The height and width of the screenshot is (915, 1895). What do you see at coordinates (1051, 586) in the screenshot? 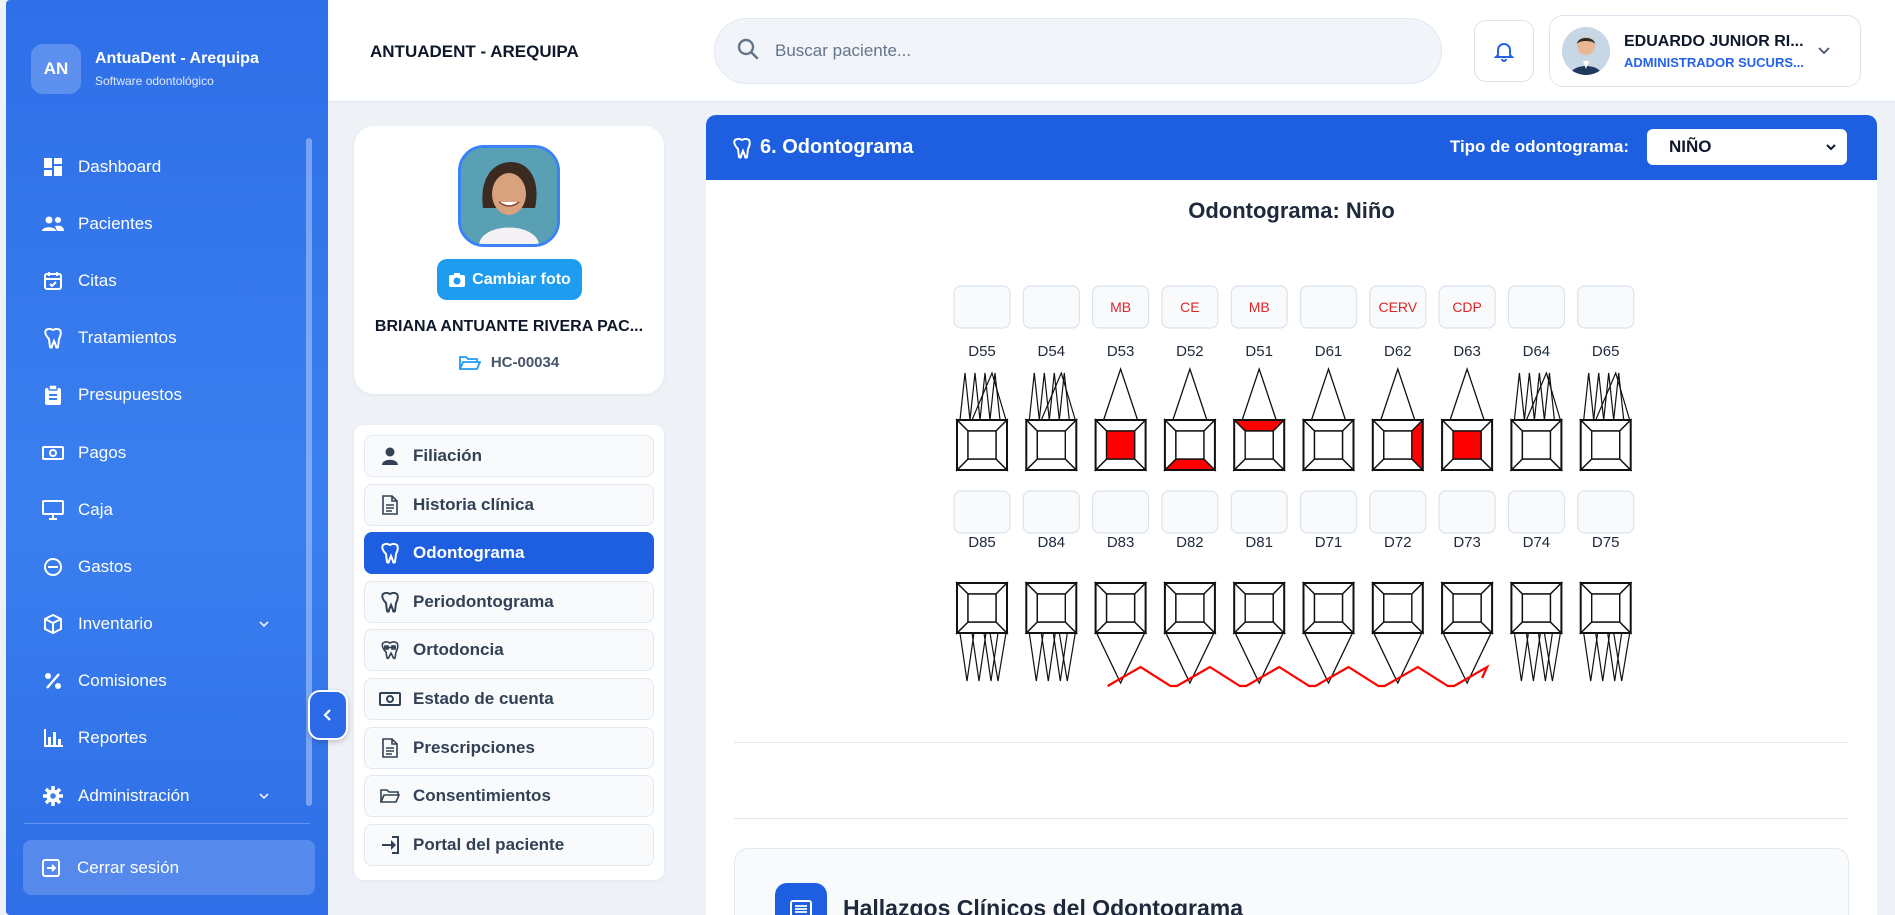
I see `tooth-d84: D84` at bounding box center [1051, 586].